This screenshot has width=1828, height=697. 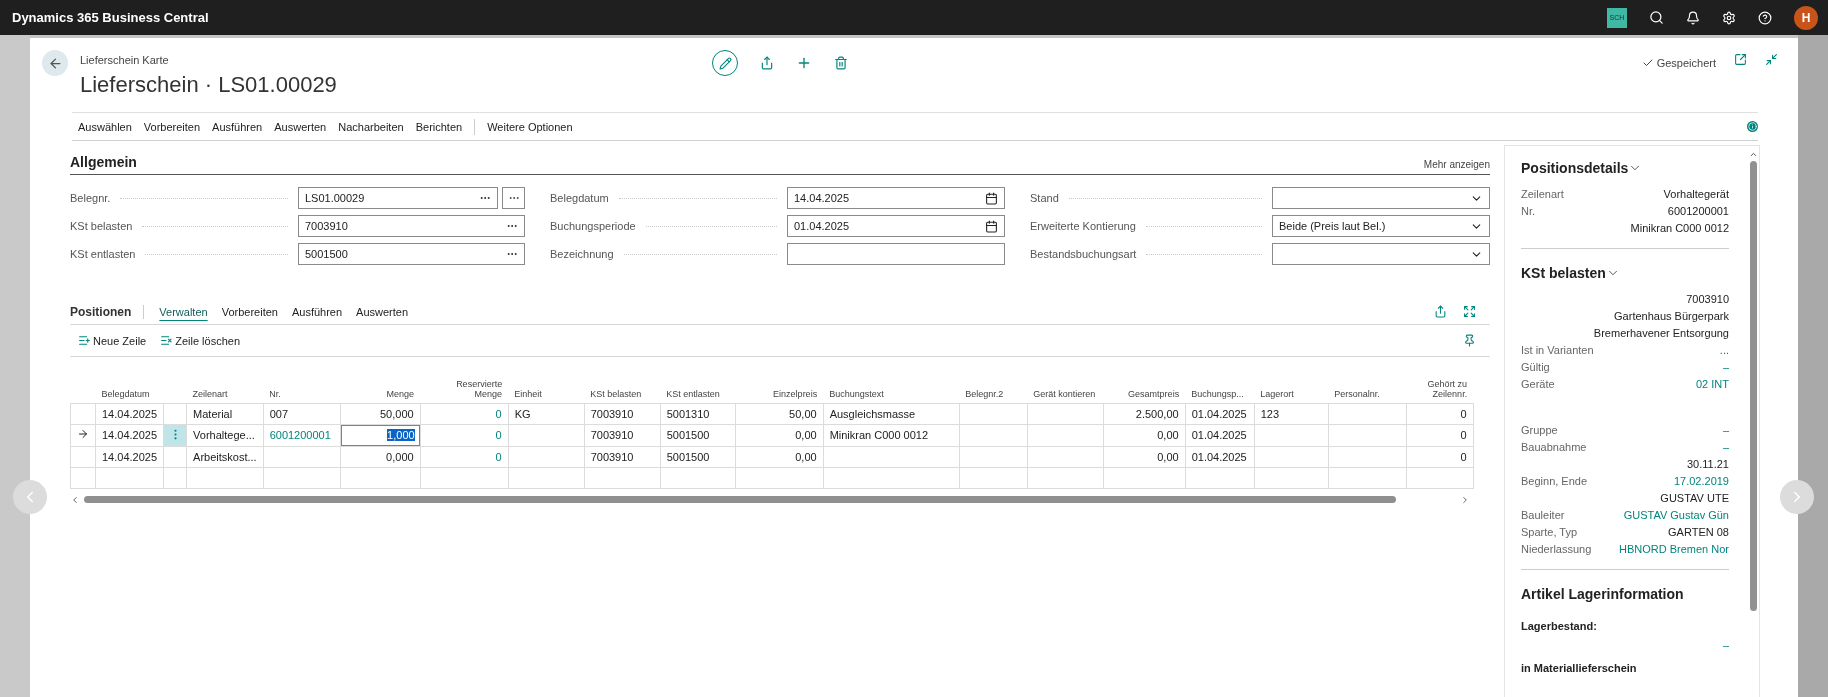 What do you see at coordinates (513, 198) in the screenshot?
I see `assist-button` at bounding box center [513, 198].